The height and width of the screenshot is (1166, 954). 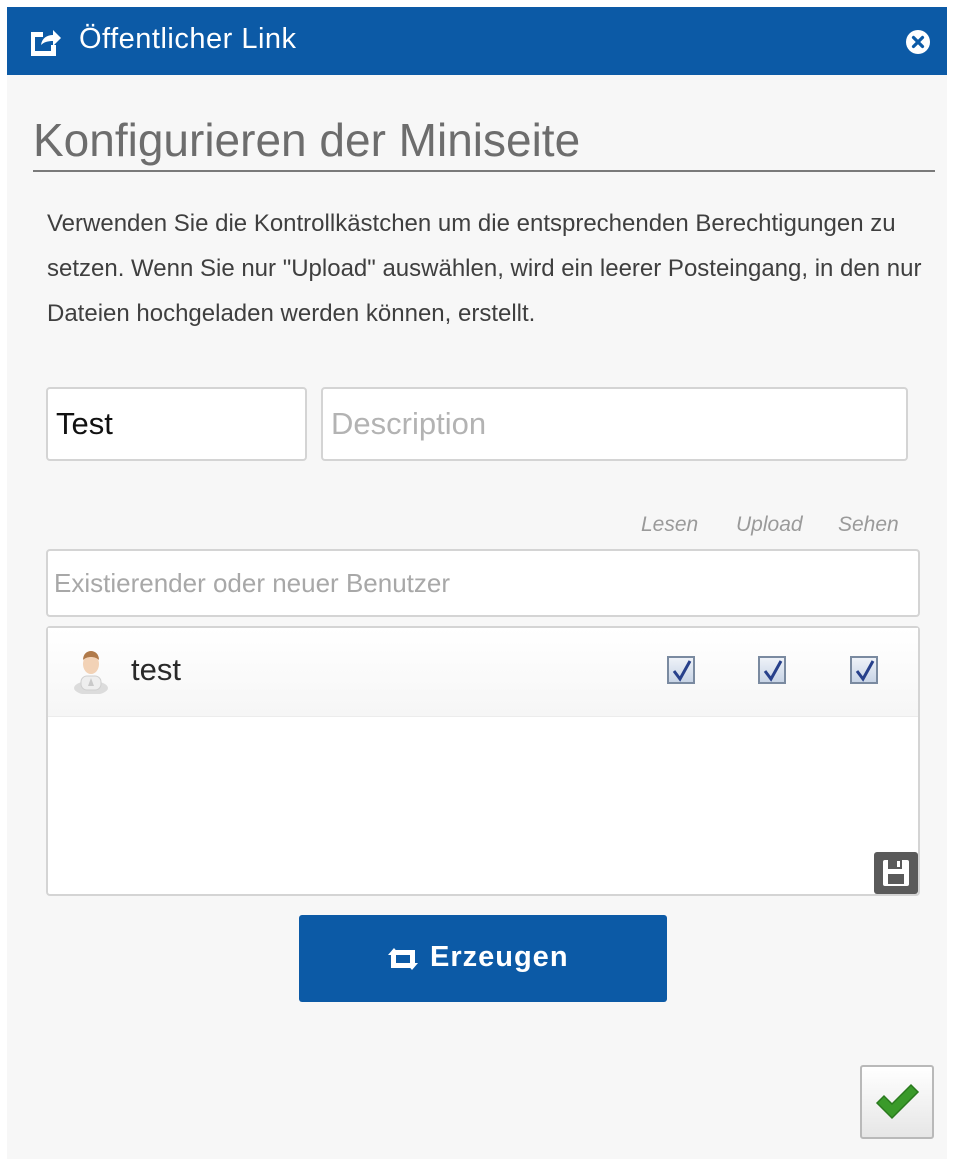 What do you see at coordinates (46, 43) in the screenshot?
I see `share-icon` at bounding box center [46, 43].